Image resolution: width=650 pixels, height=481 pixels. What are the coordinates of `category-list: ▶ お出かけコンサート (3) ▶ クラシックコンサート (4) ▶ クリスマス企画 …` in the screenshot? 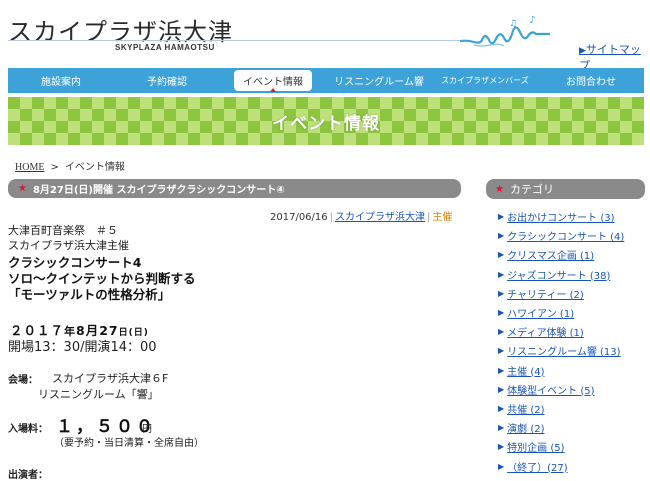 It's located at (573, 341).